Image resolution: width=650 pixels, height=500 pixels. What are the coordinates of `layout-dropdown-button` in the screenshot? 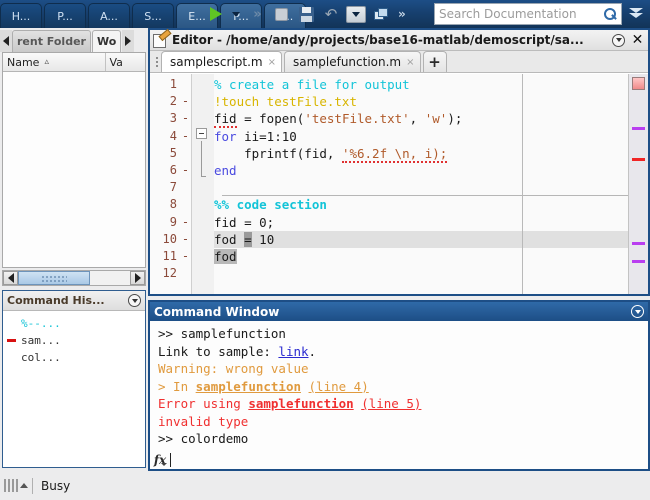 It's located at (356, 14).